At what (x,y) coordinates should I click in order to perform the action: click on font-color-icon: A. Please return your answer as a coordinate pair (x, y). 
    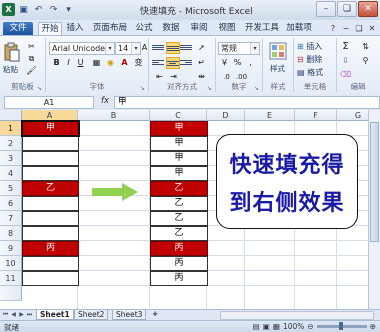
    Looking at the image, I should click on (124, 62).